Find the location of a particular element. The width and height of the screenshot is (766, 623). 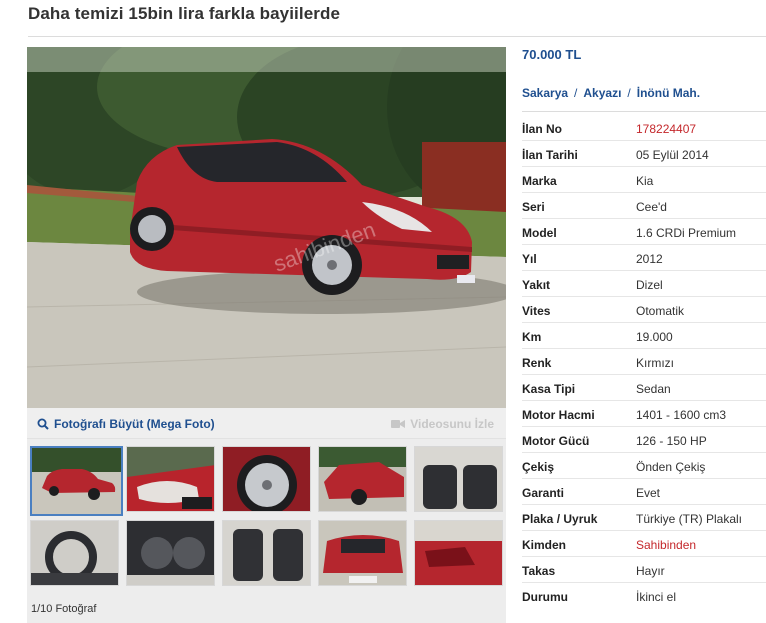

spec-value: Dizel is located at coordinates (649, 285).